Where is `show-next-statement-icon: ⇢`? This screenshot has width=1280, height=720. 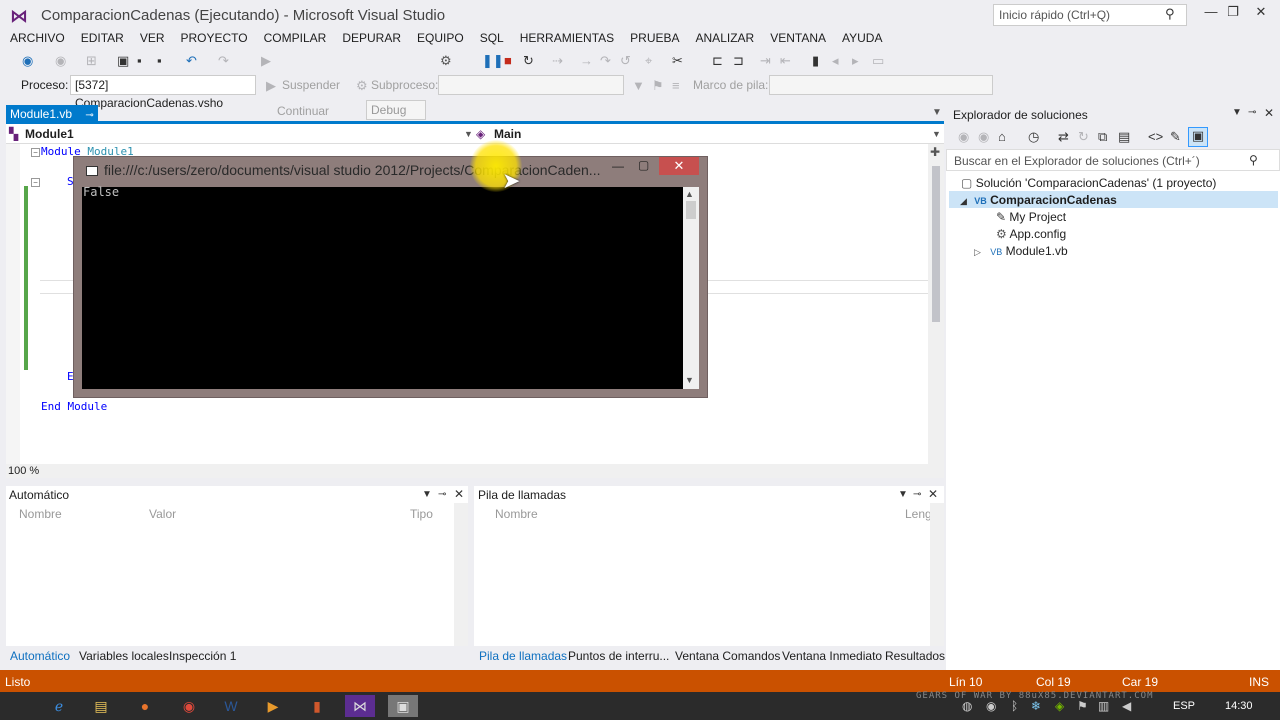 show-next-statement-icon: ⇢ is located at coordinates (557, 61).